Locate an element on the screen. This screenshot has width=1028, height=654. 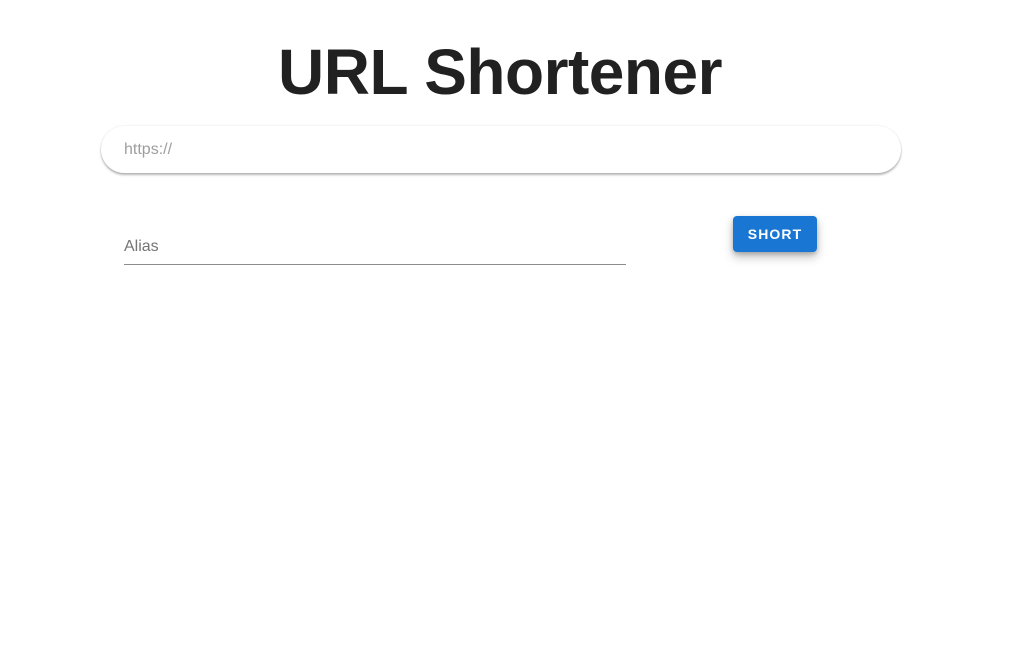
url-input is located at coordinates (504, 149).